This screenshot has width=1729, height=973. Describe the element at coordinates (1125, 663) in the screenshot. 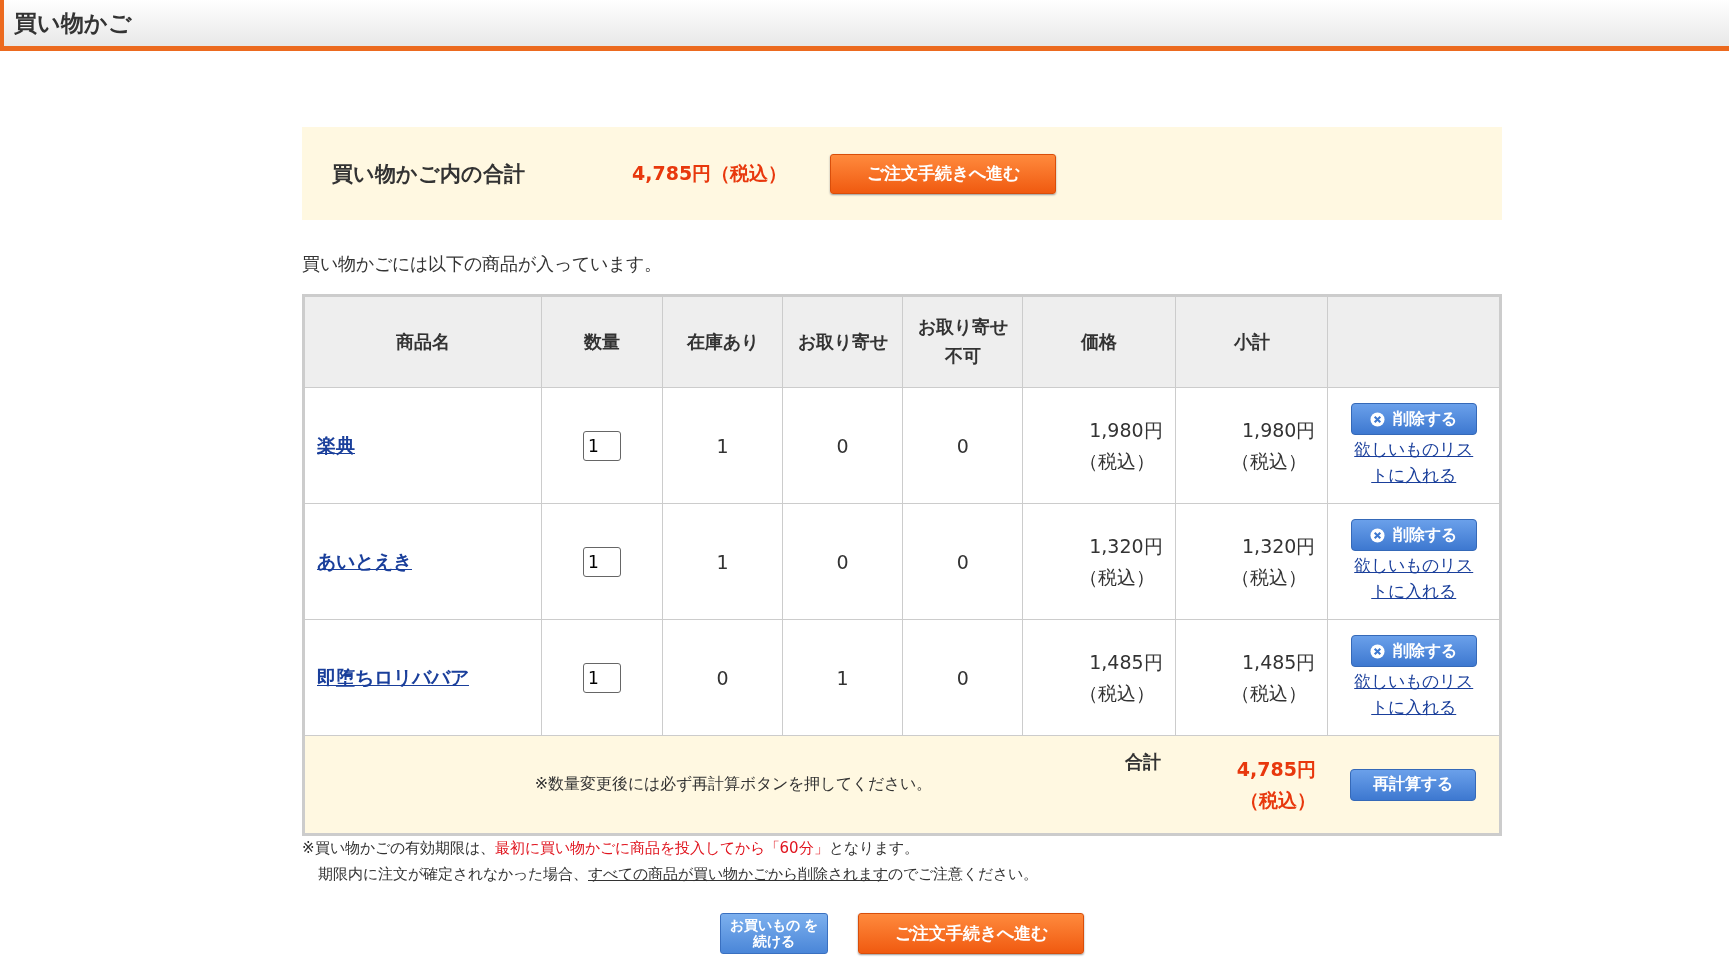

I see `price-text: 1,485円` at that location.